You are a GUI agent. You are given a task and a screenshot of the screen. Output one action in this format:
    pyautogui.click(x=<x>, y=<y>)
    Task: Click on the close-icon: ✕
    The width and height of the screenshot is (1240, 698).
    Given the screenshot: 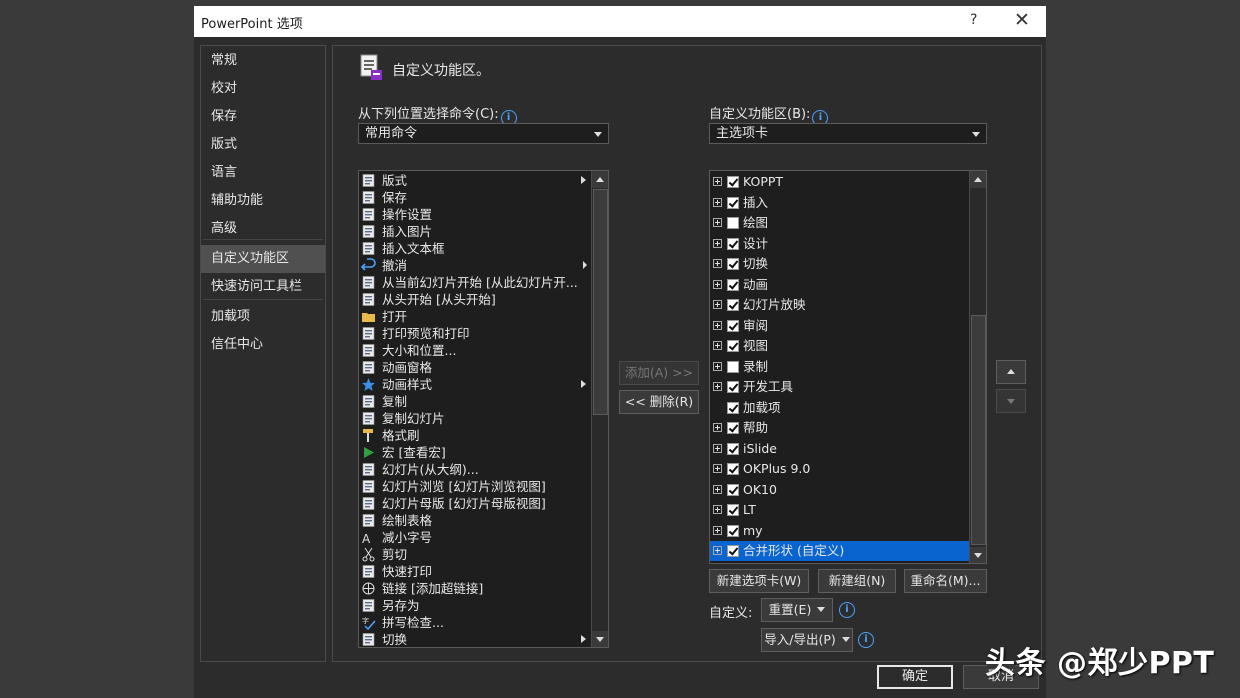 What is the action you would take?
    pyautogui.click(x=1022, y=20)
    